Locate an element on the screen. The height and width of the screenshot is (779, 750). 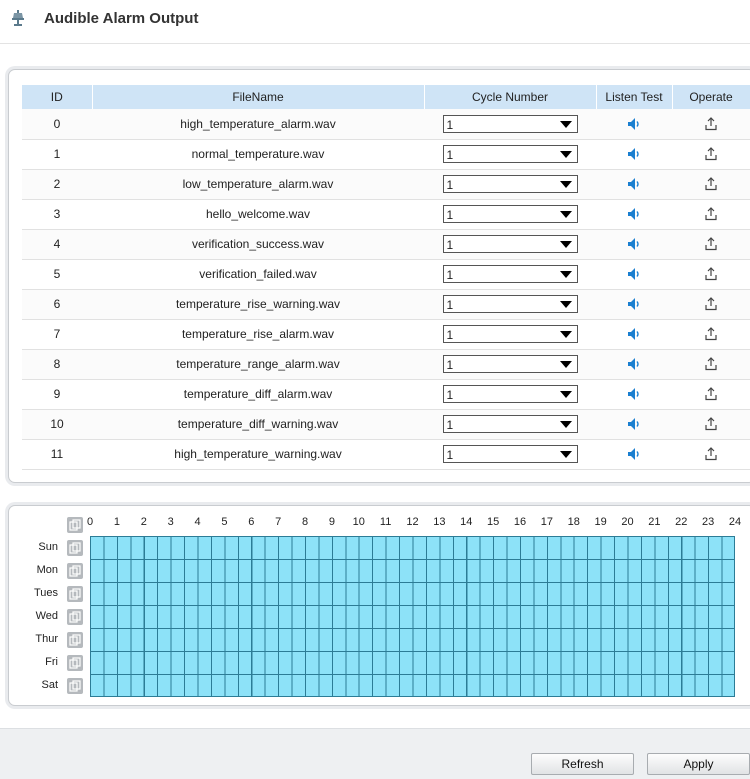
hour-label: 13 is located at coordinates (439, 522).